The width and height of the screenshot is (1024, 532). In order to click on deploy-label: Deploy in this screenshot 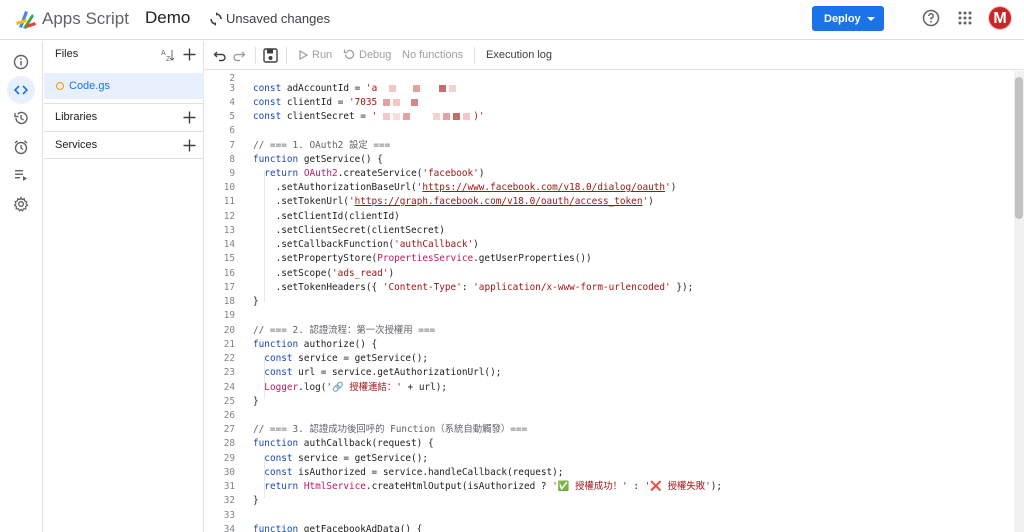, I will do `click(842, 18)`.